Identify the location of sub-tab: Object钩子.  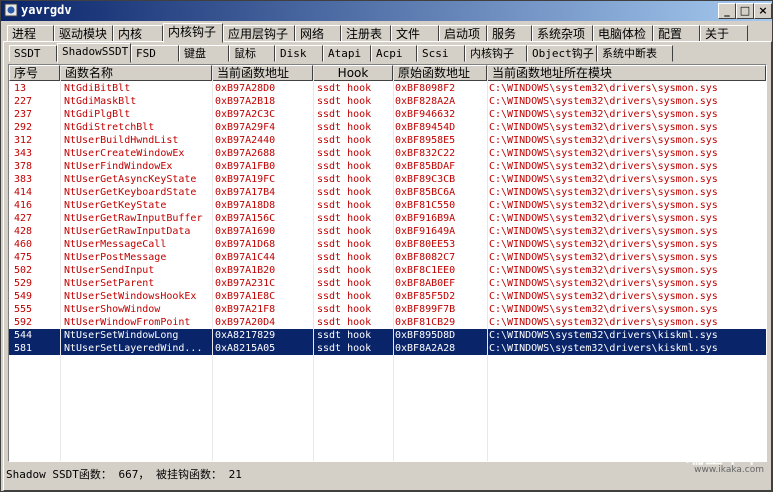
(562, 53).